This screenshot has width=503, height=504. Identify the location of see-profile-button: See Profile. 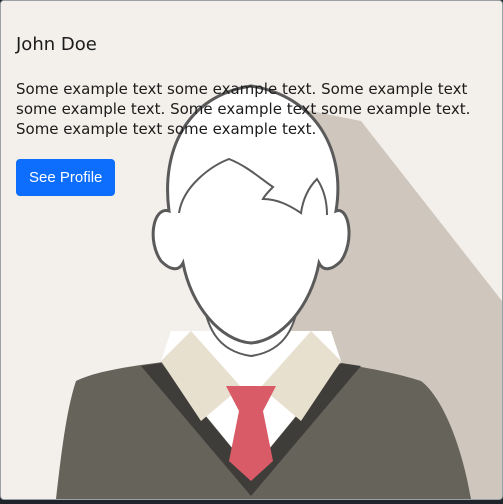
(66, 177).